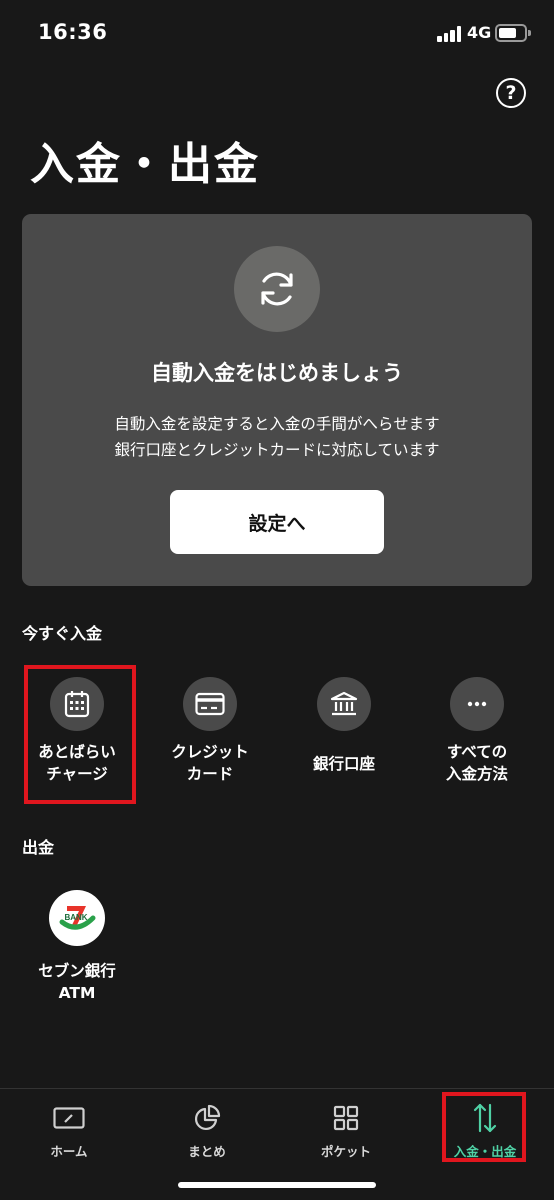  What do you see at coordinates (77, 971) in the screenshot?
I see `method-label-line1: セブン銀行` at bounding box center [77, 971].